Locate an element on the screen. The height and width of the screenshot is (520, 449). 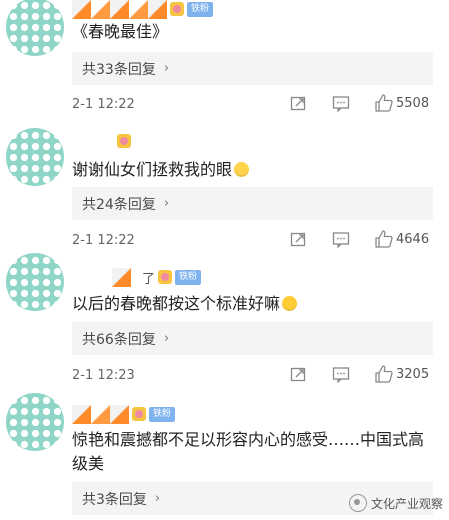
action-row: 2-1 12:22 4646 is located at coordinates (257, 240).